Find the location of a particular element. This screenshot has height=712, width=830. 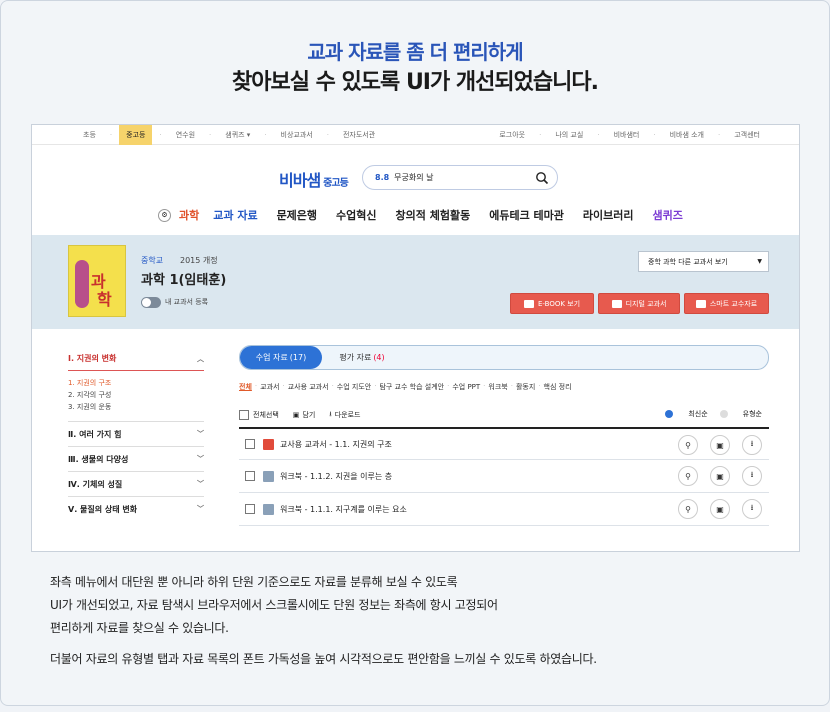

curriculum-label: 2015 개정 is located at coordinates (199, 260).